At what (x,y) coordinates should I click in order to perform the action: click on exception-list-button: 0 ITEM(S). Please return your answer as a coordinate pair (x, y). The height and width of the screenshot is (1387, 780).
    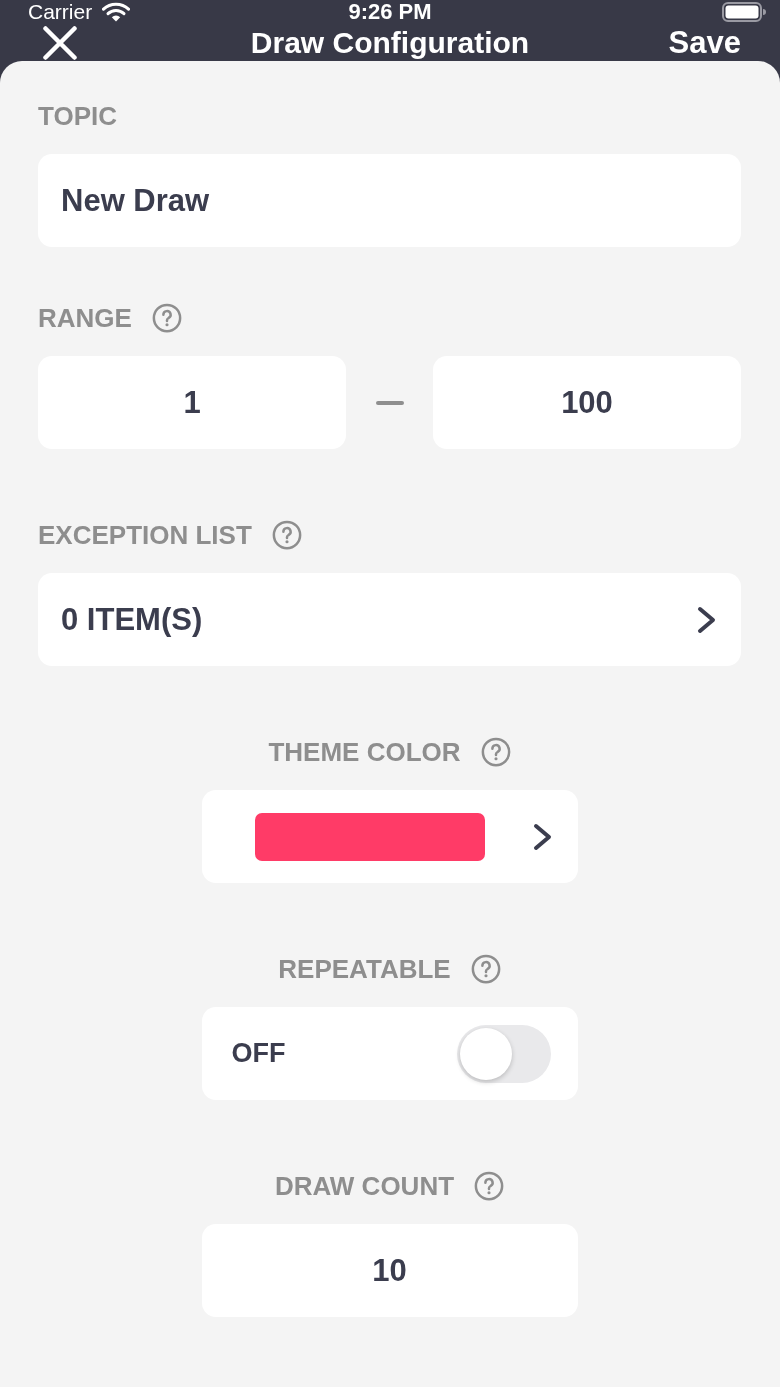
    Looking at the image, I should click on (389, 619).